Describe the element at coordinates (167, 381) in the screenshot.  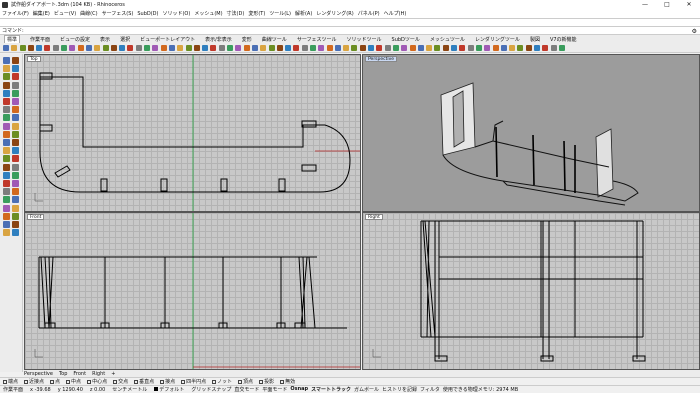
I see `osnap-tan: 接点` at that location.